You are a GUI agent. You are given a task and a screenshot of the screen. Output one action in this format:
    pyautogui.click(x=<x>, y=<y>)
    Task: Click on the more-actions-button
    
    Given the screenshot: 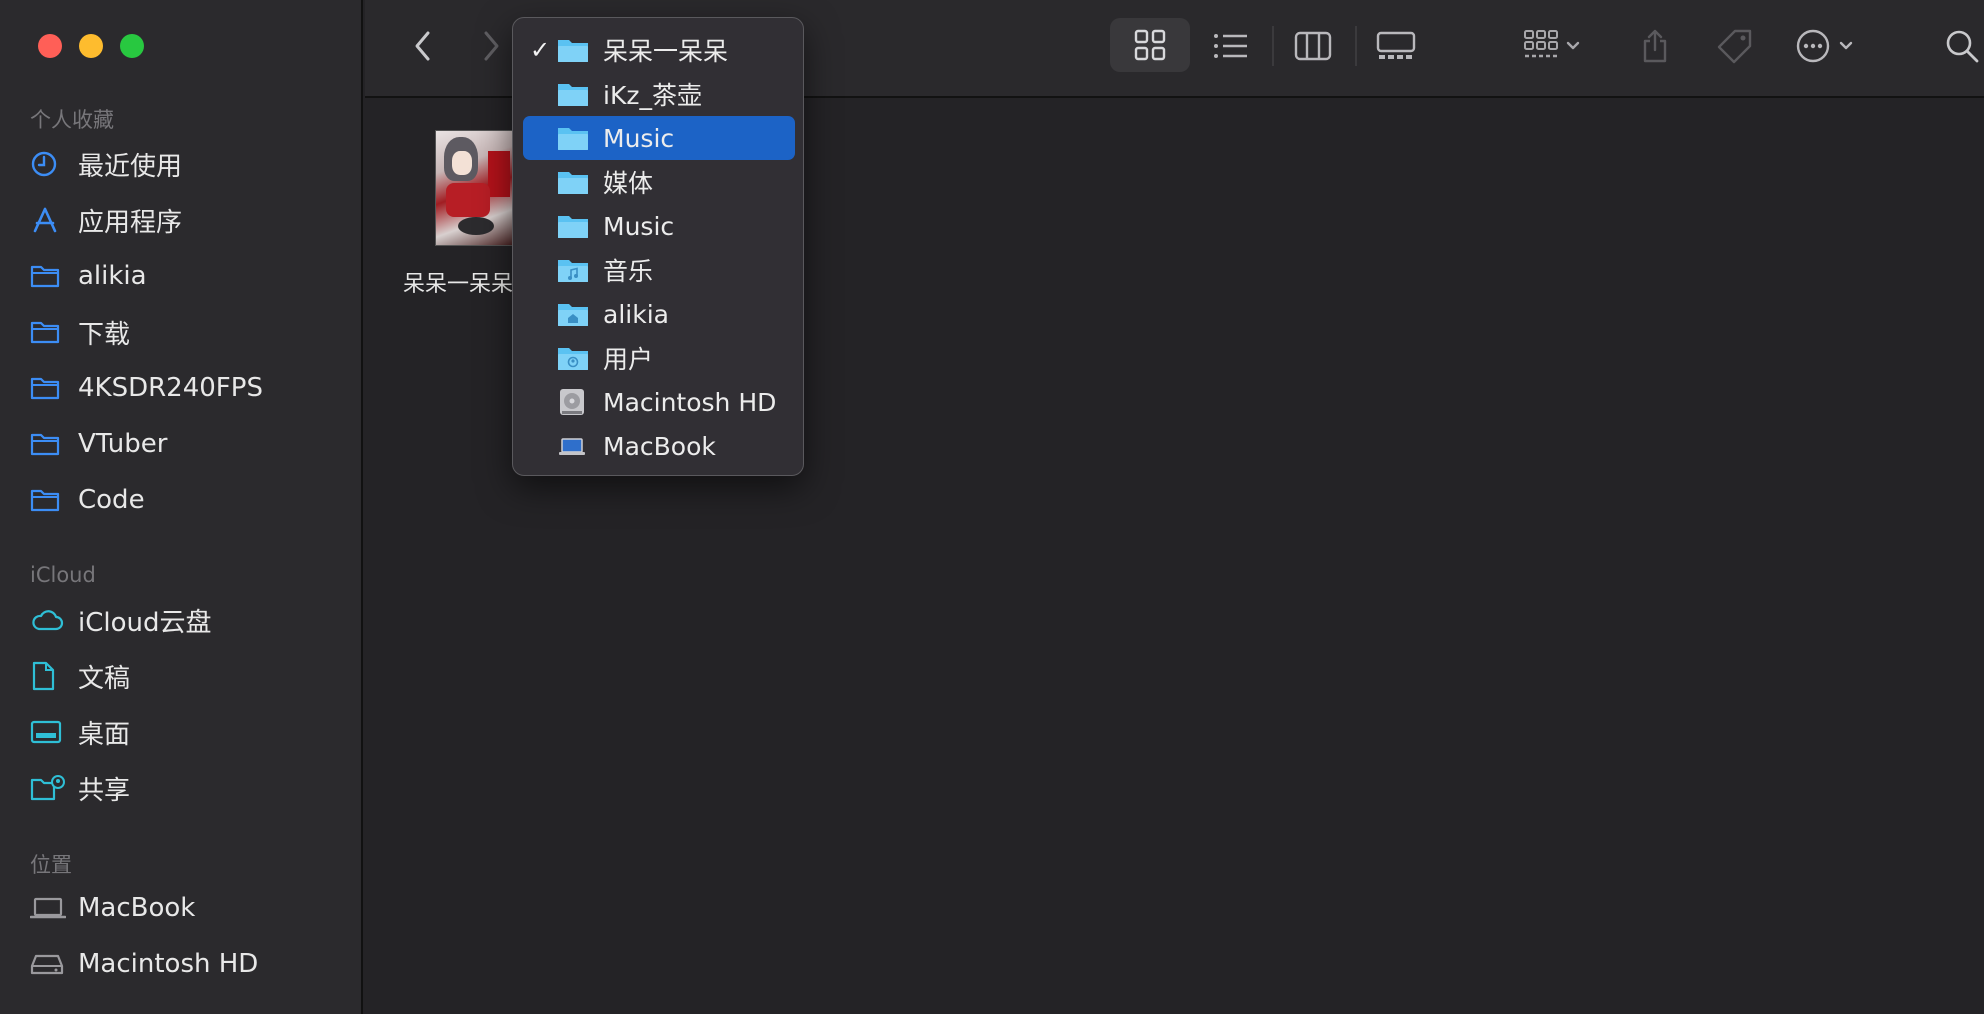 What is the action you would take?
    pyautogui.click(x=1830, y=46)
    